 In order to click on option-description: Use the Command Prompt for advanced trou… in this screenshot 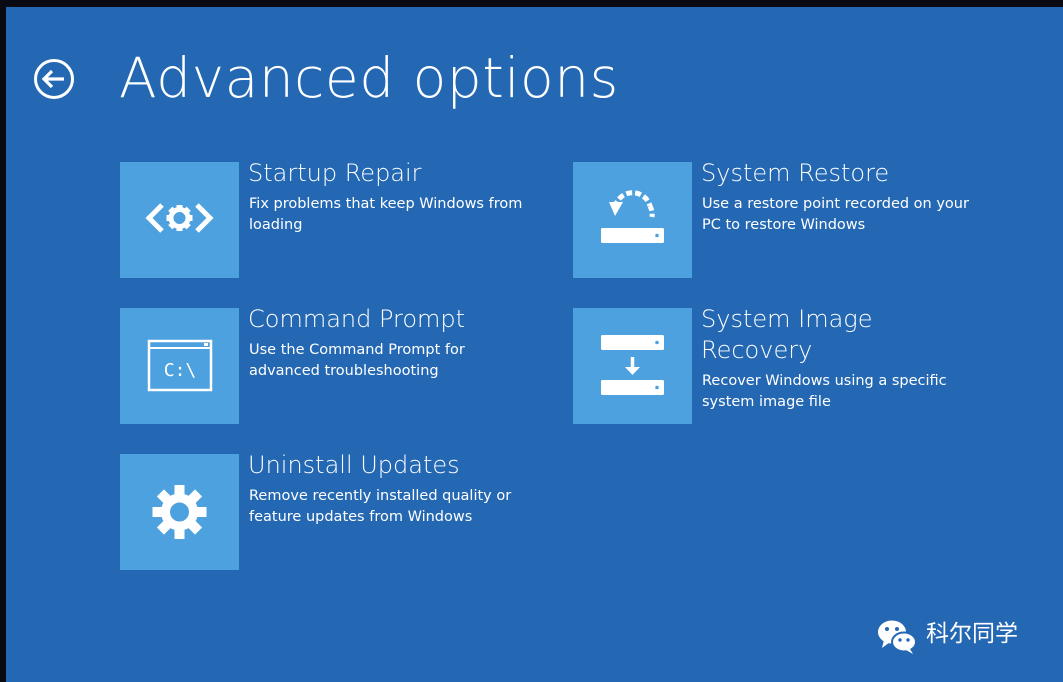, I will do `click(357, 360)`.